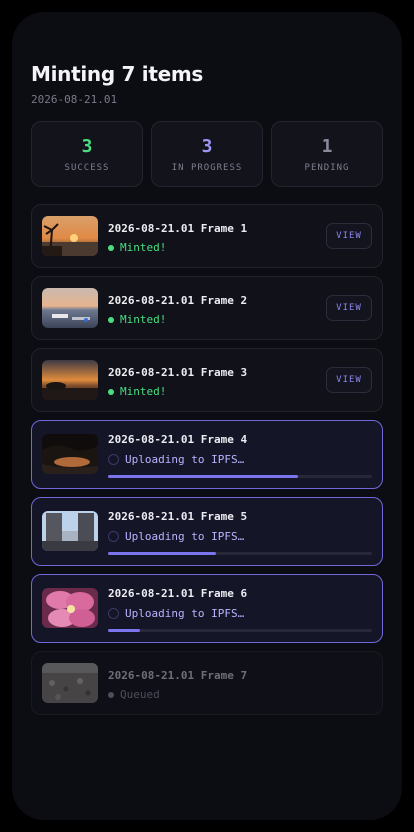 The height and width of the screenshot is (832, 414). I want to click on mint-item: 2026-08-21.01 Frame 3 Minted! VIEW, so click(207, 380).